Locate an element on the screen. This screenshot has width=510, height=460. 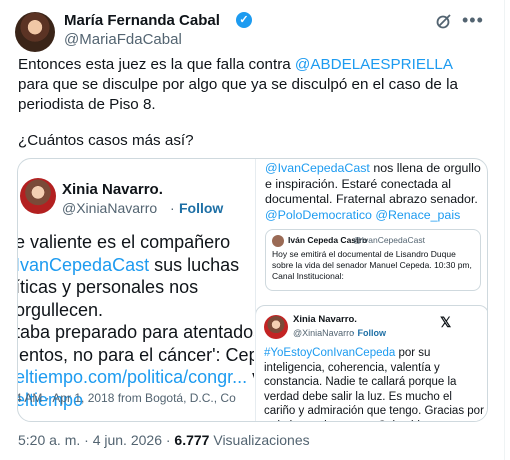
timestamp: 5:20 a. m. · 4 jun. 2026 · is located at coordinates (96, 440).